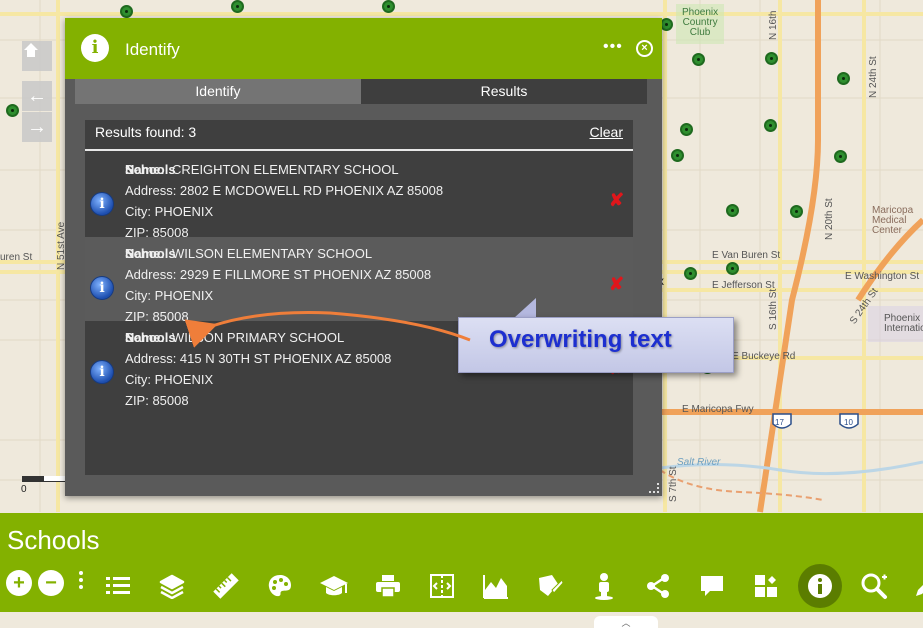 Image resolution: width=923 pixels, height=628 pixels. I want to click on annotation-callout: Overwriting text, so click(596, 345).